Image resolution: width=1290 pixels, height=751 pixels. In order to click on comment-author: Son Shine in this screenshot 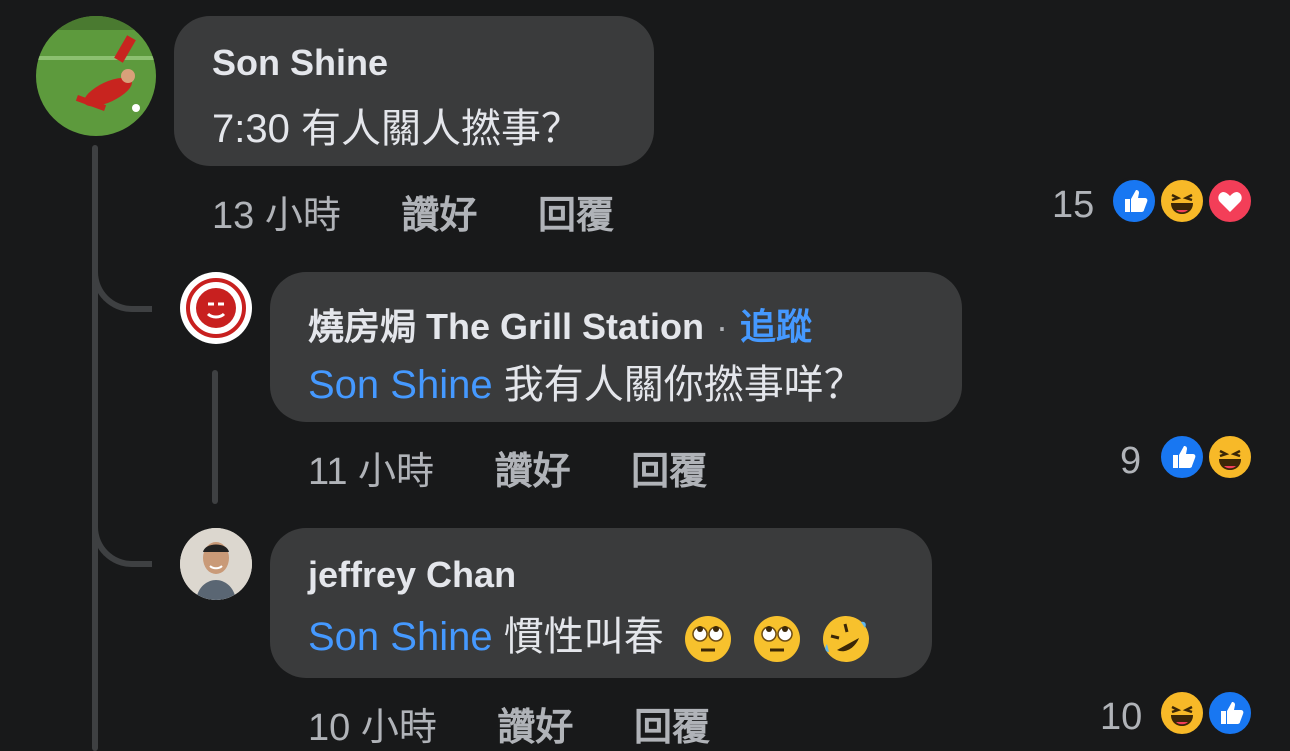, I will do `click(300, 63)`.